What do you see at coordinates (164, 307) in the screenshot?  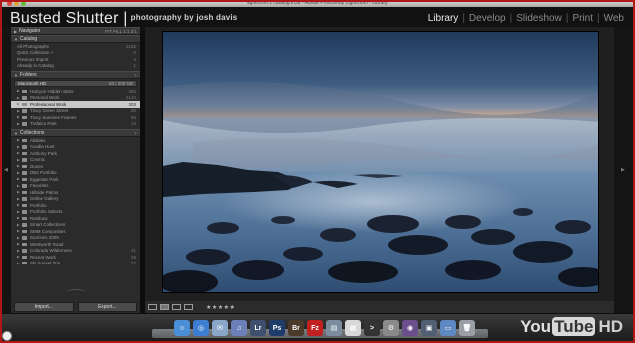 I see `loupe-view-icon` at bounding box center [164, 307].